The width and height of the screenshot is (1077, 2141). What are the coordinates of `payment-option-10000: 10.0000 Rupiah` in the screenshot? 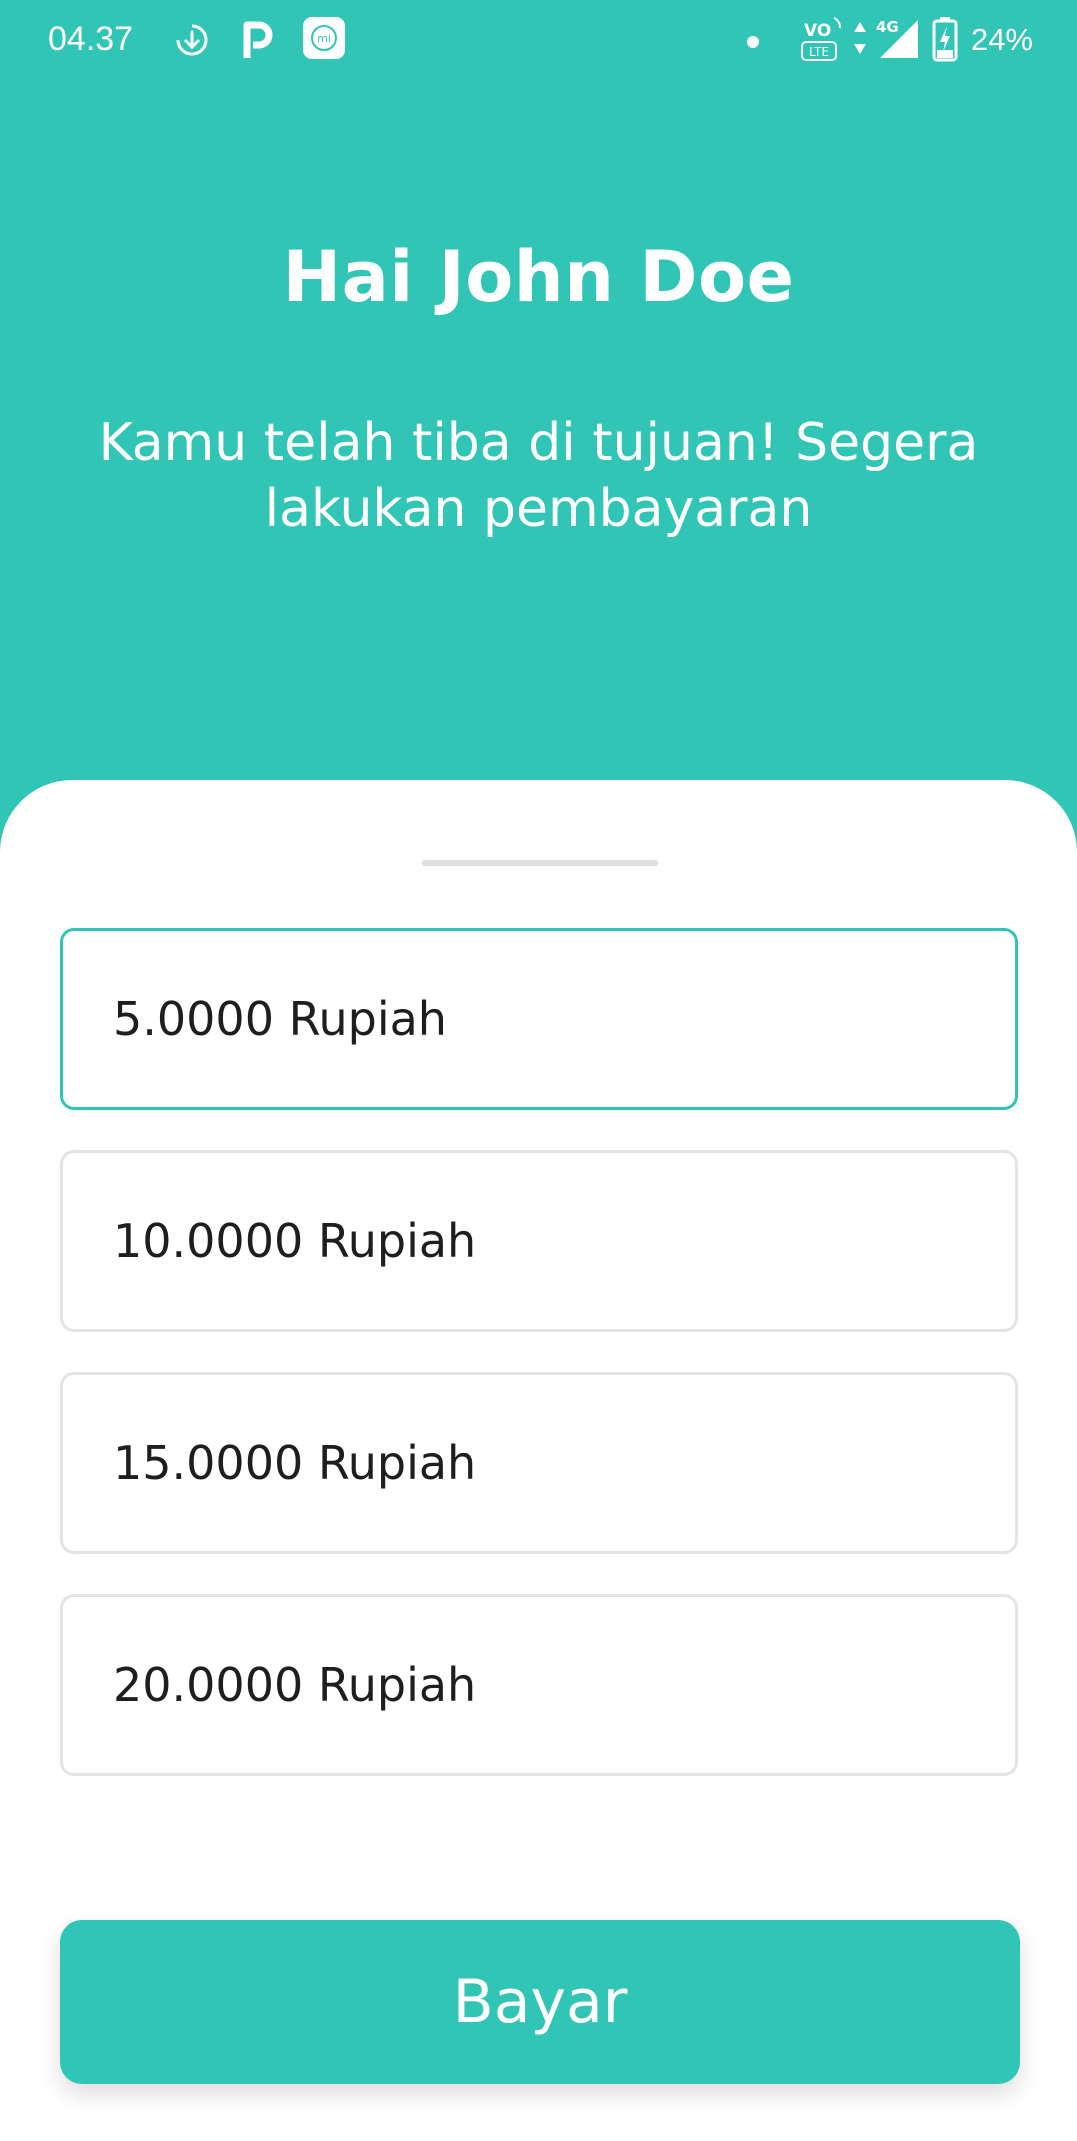 It's located at (539, 1241).